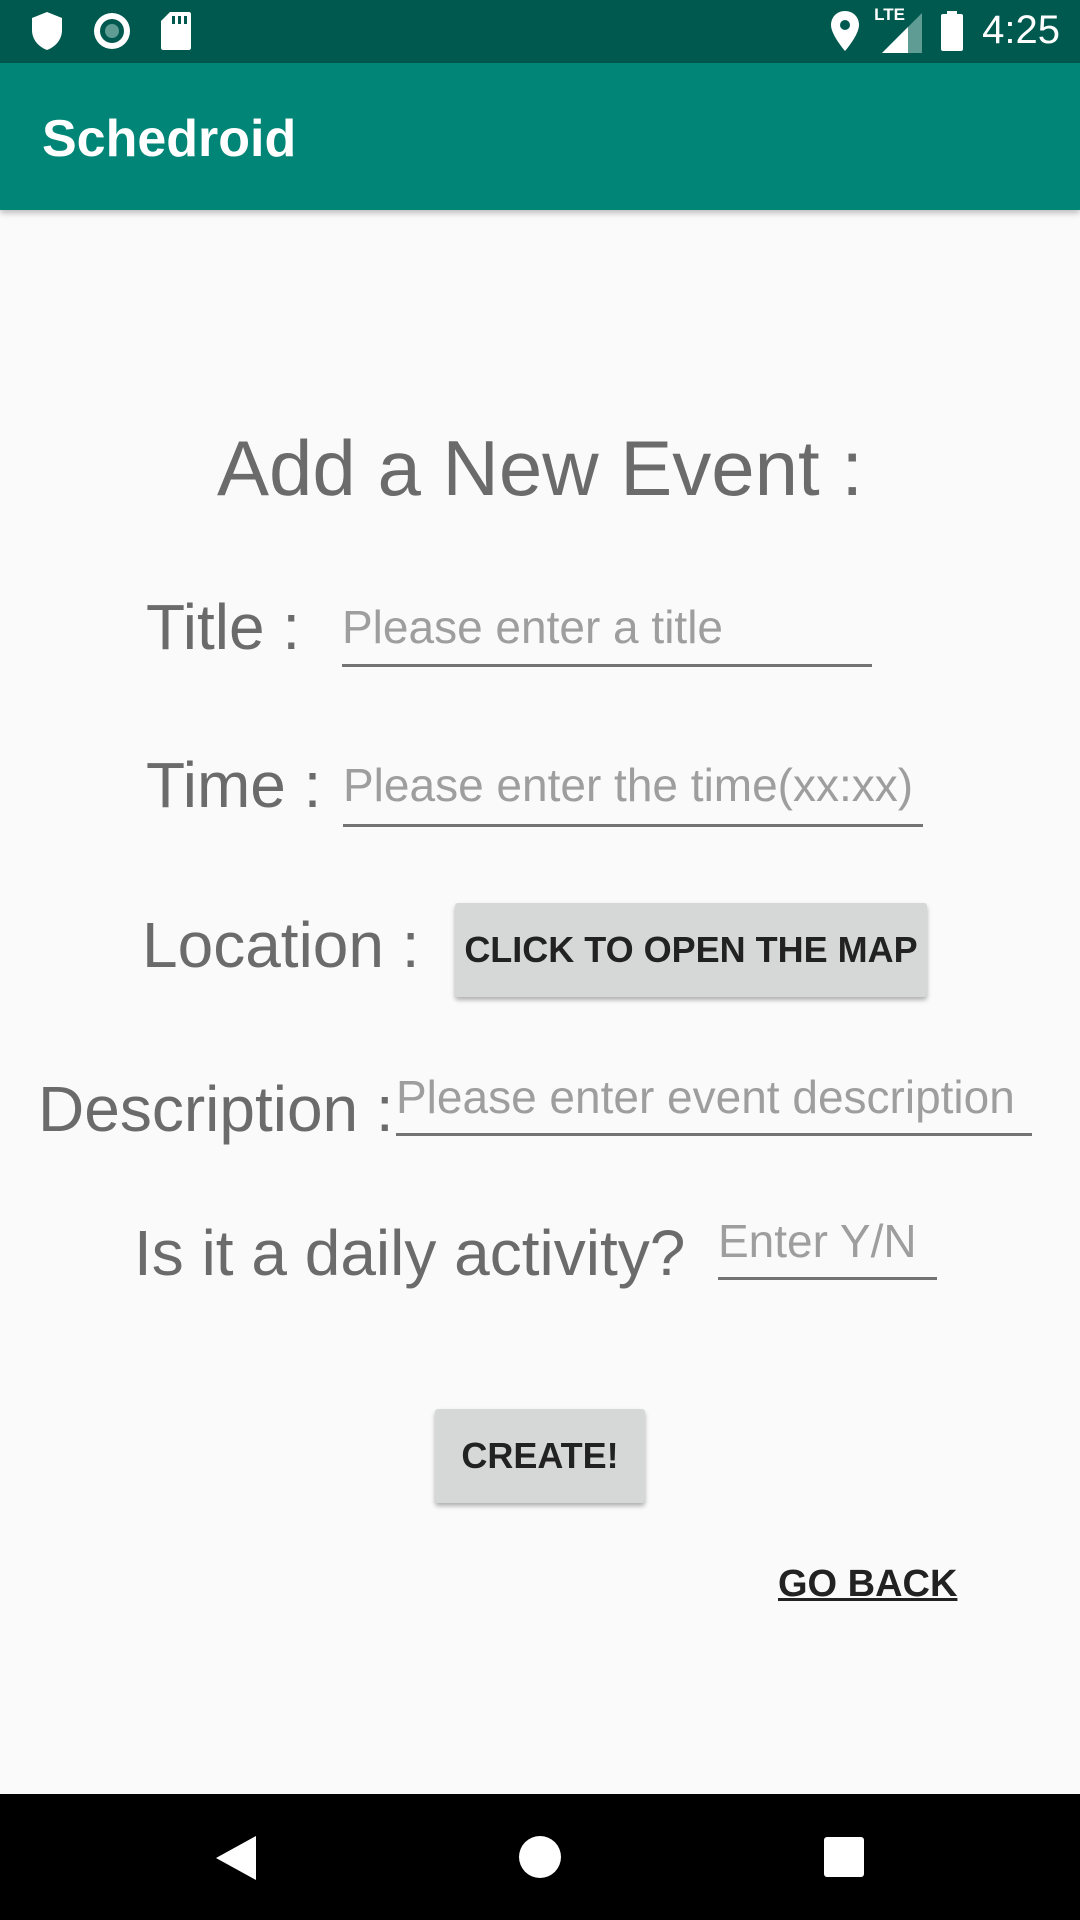 This screenshot has height=1920, width=1080. Describe the element at coordinates (540, 1456) in the screenshot. I see `create-button: CREATE!` at that location.